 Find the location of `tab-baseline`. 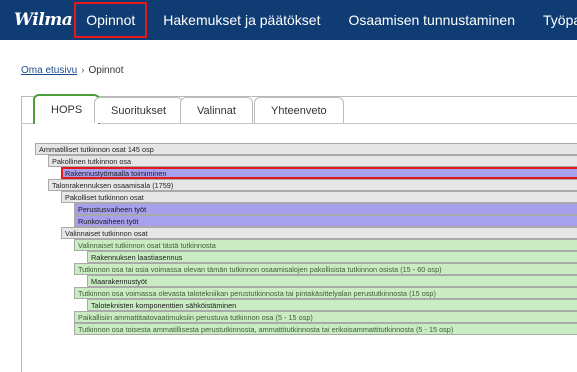

tab-baseline is located at coordinates (299, 123).